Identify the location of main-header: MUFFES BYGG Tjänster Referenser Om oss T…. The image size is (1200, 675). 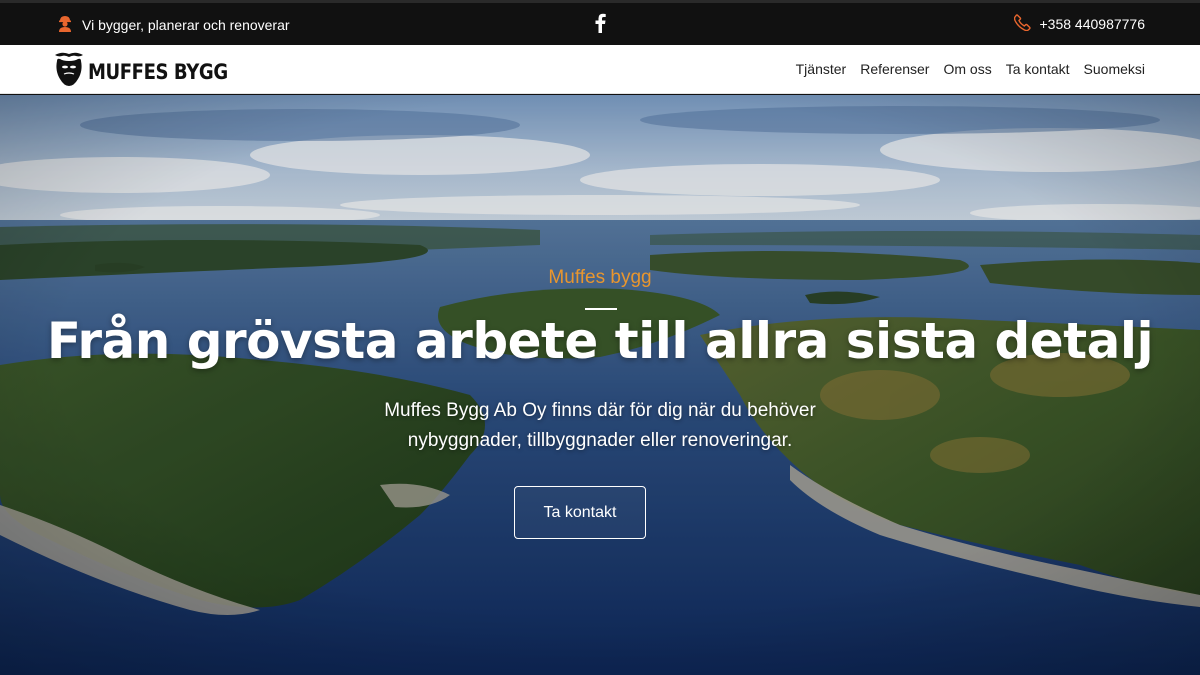
(600, 69).